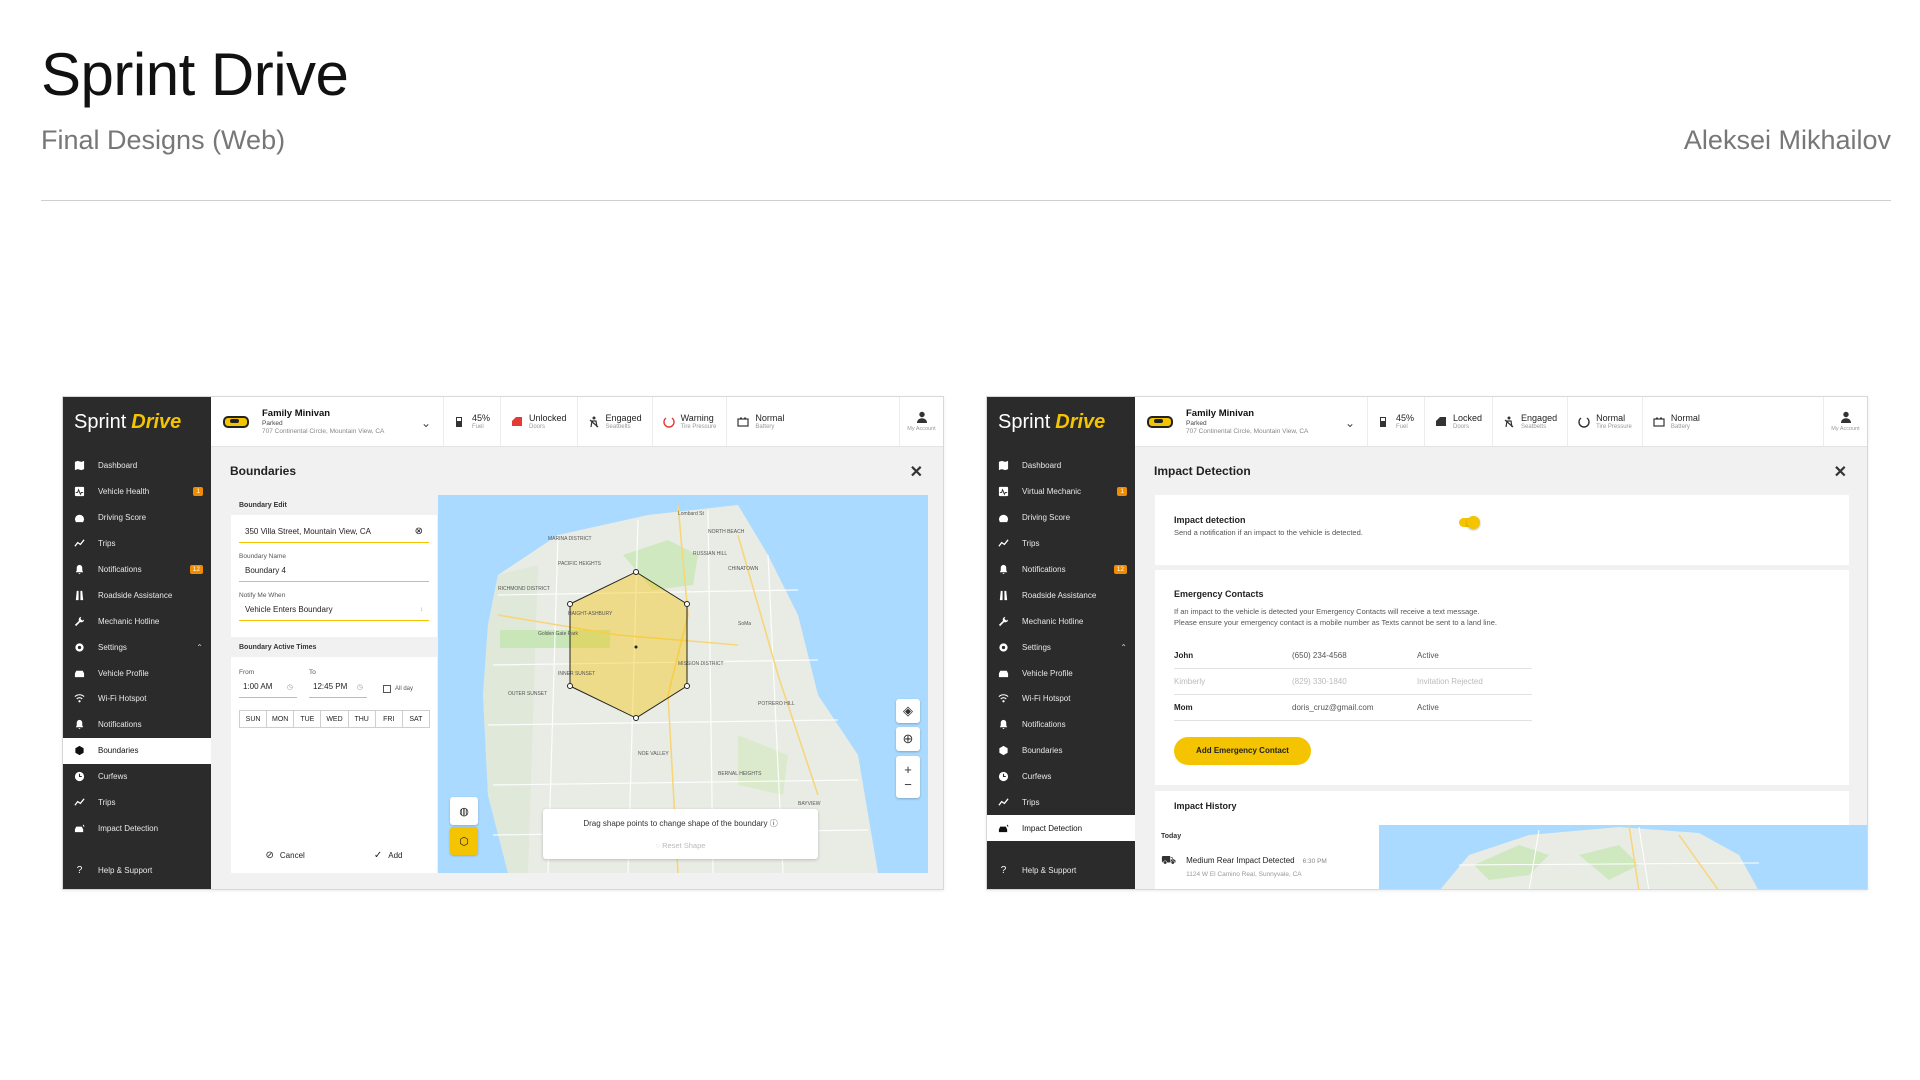  I want to click on address-input: 350 Villa Street, Mountain View, CA ⊗, so click(334, 532).